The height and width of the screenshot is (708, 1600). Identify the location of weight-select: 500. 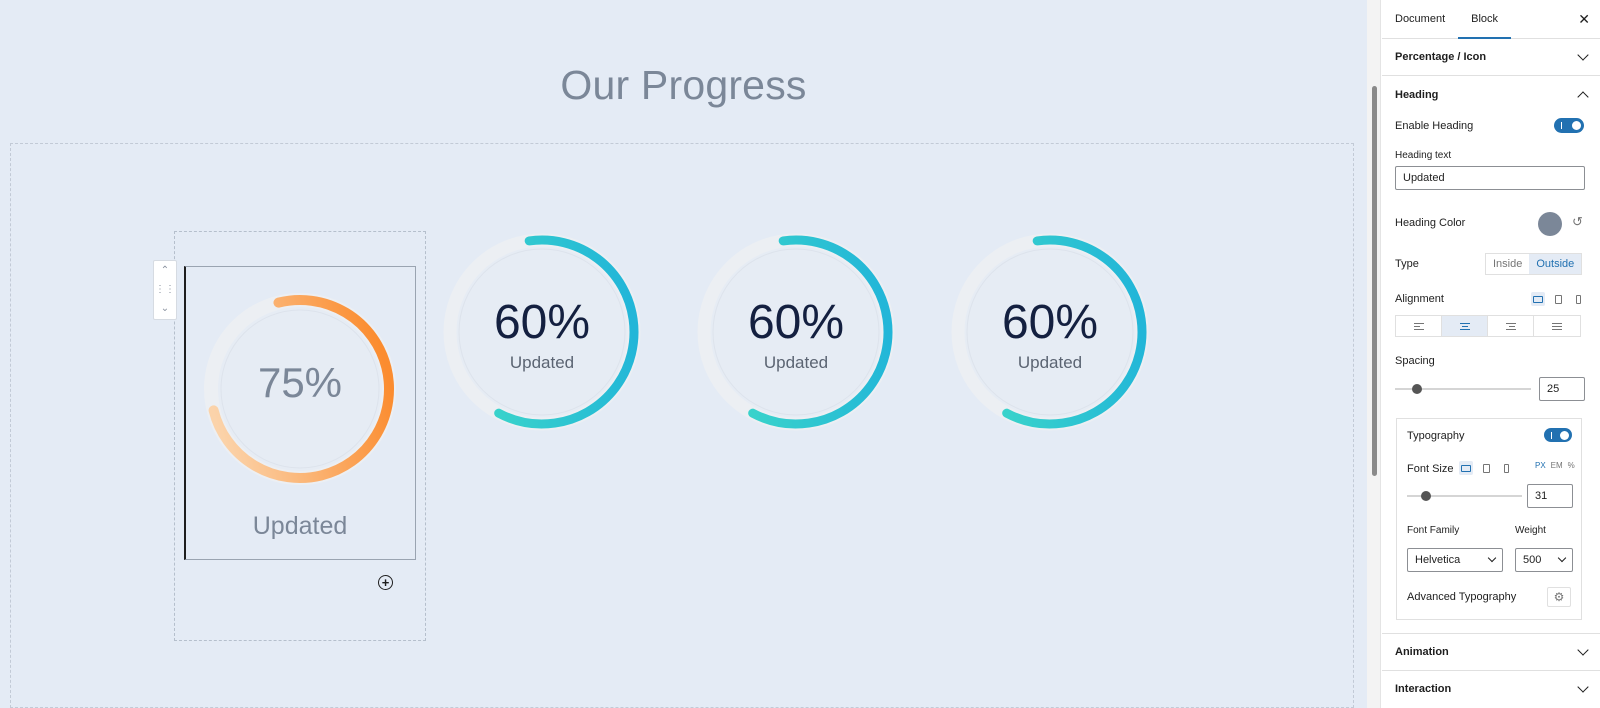
(1544, 560).